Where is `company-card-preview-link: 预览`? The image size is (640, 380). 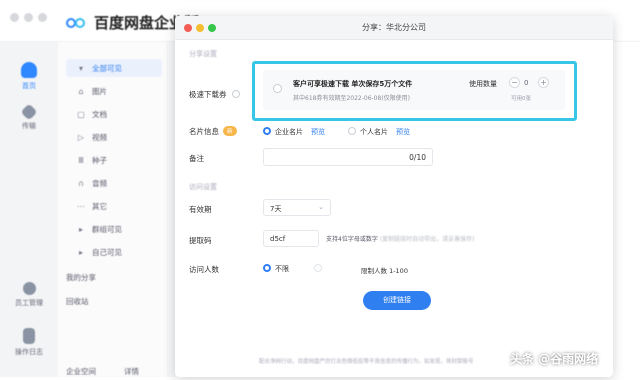
company-card-preview-link: 预览 is located at coordinates (318, 132).